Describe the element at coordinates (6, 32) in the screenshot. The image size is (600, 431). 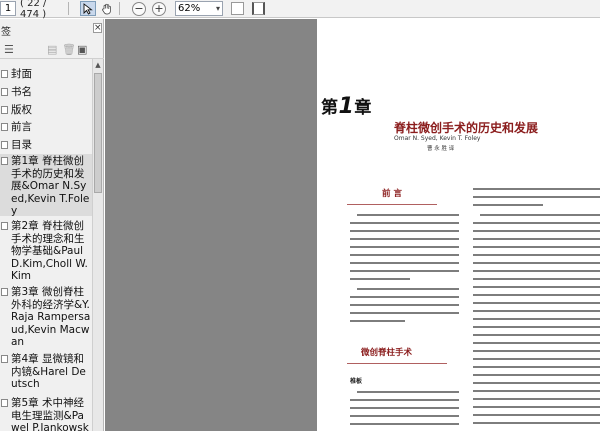
I see `panel-title: 签` at that location.